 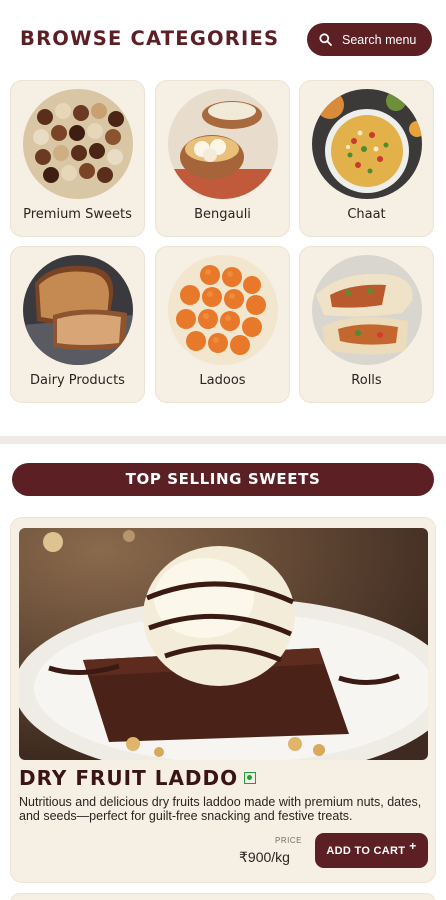 I want to click on category-label: Bengauli, so click(x=222, y=214).